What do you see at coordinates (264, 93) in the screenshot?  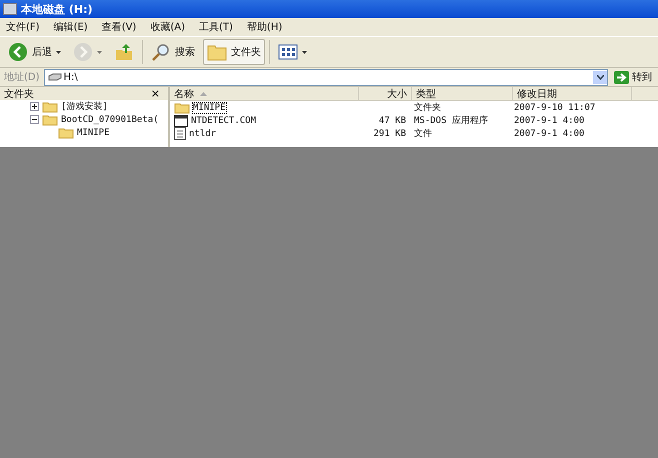 I see `column-header: 名称` at bounding box center [264, 93].